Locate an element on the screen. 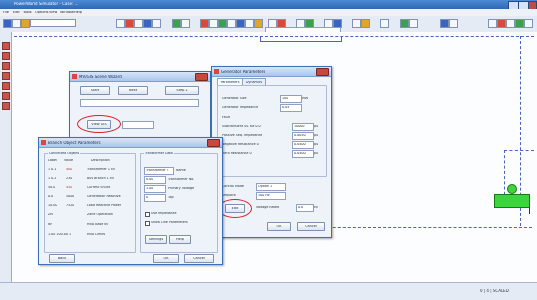  generator-cancel-button: Cancel is located at coordinates (311, 226).